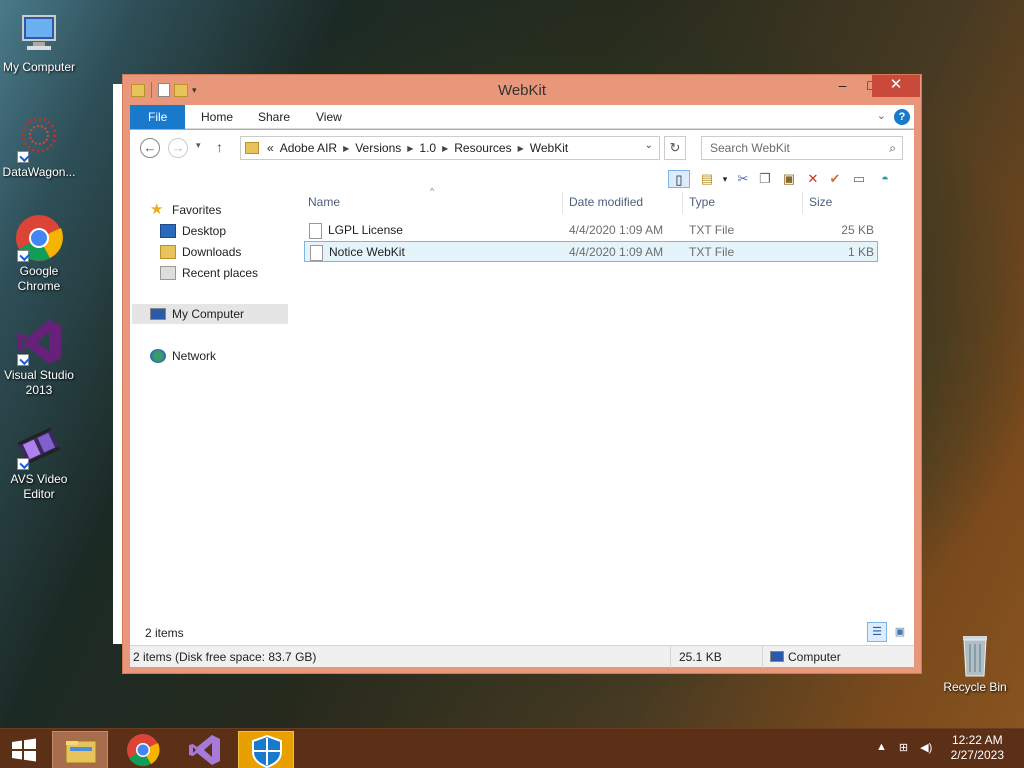  What do you see at coordinates (193, 231) in the screenshot?
I see `nav-item-desktop: Desktop` at bounding box center [193, 231].